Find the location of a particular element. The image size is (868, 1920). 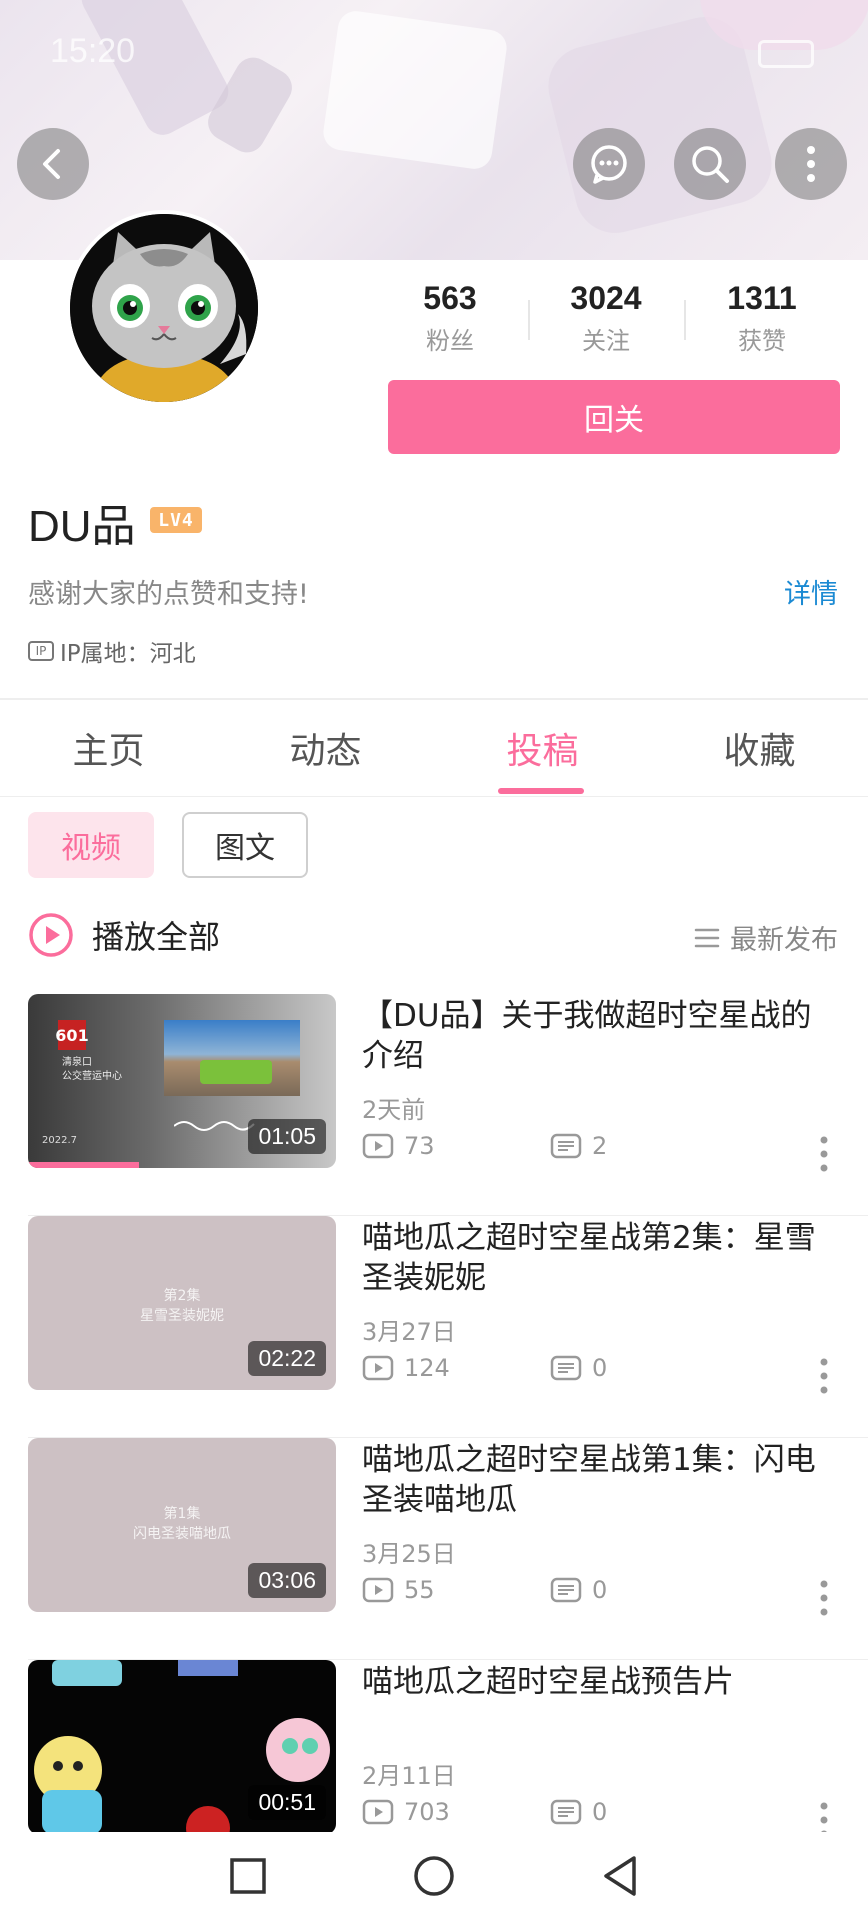

back-button is located at coordinates (53, 164).